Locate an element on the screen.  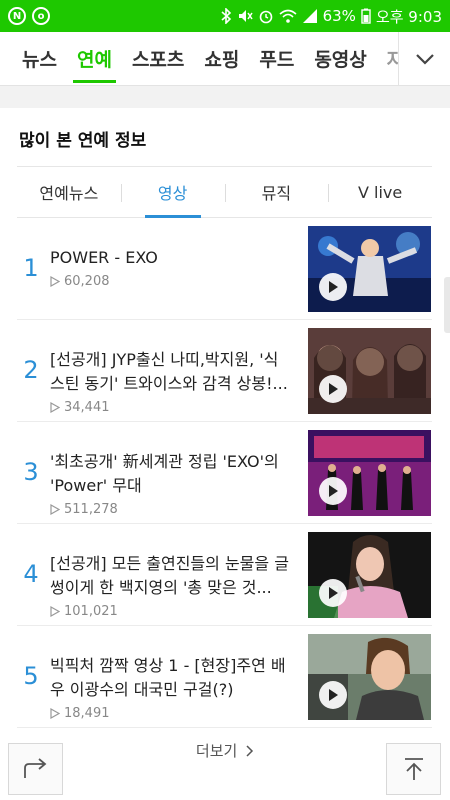
view-count-value: 34,441 is located at coordinates (87, 407).